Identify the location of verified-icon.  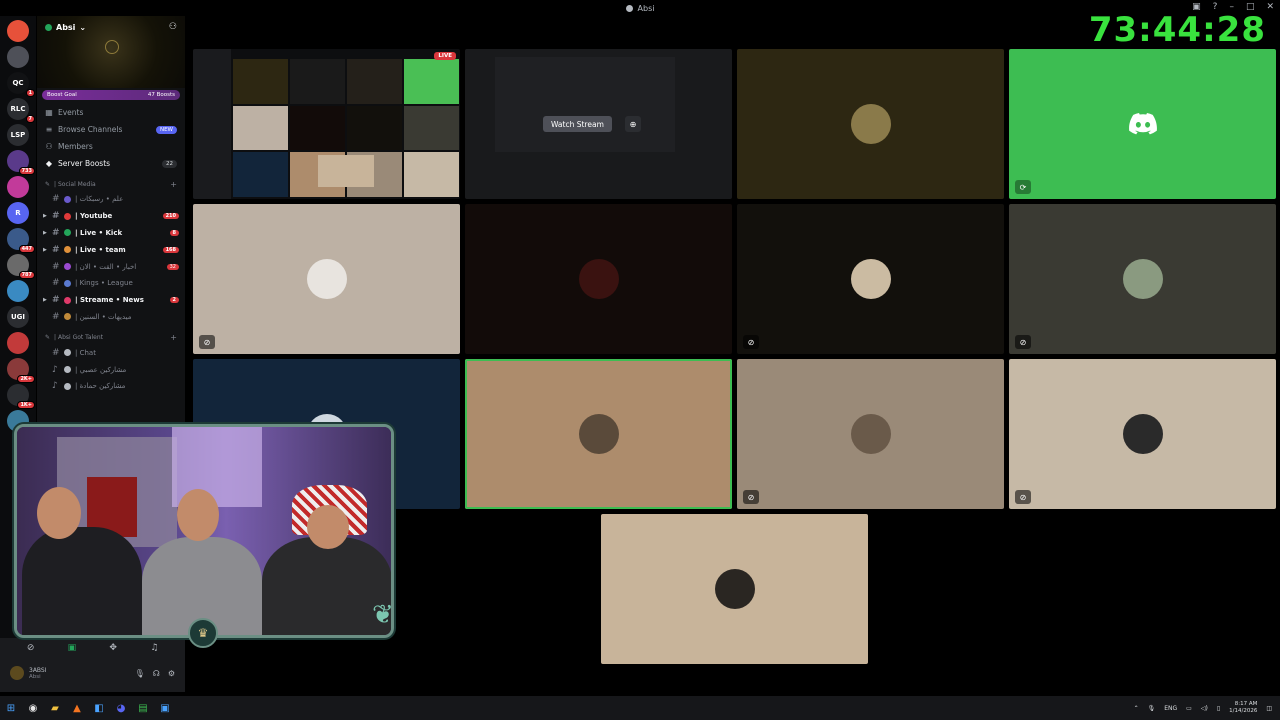
(48, 27).